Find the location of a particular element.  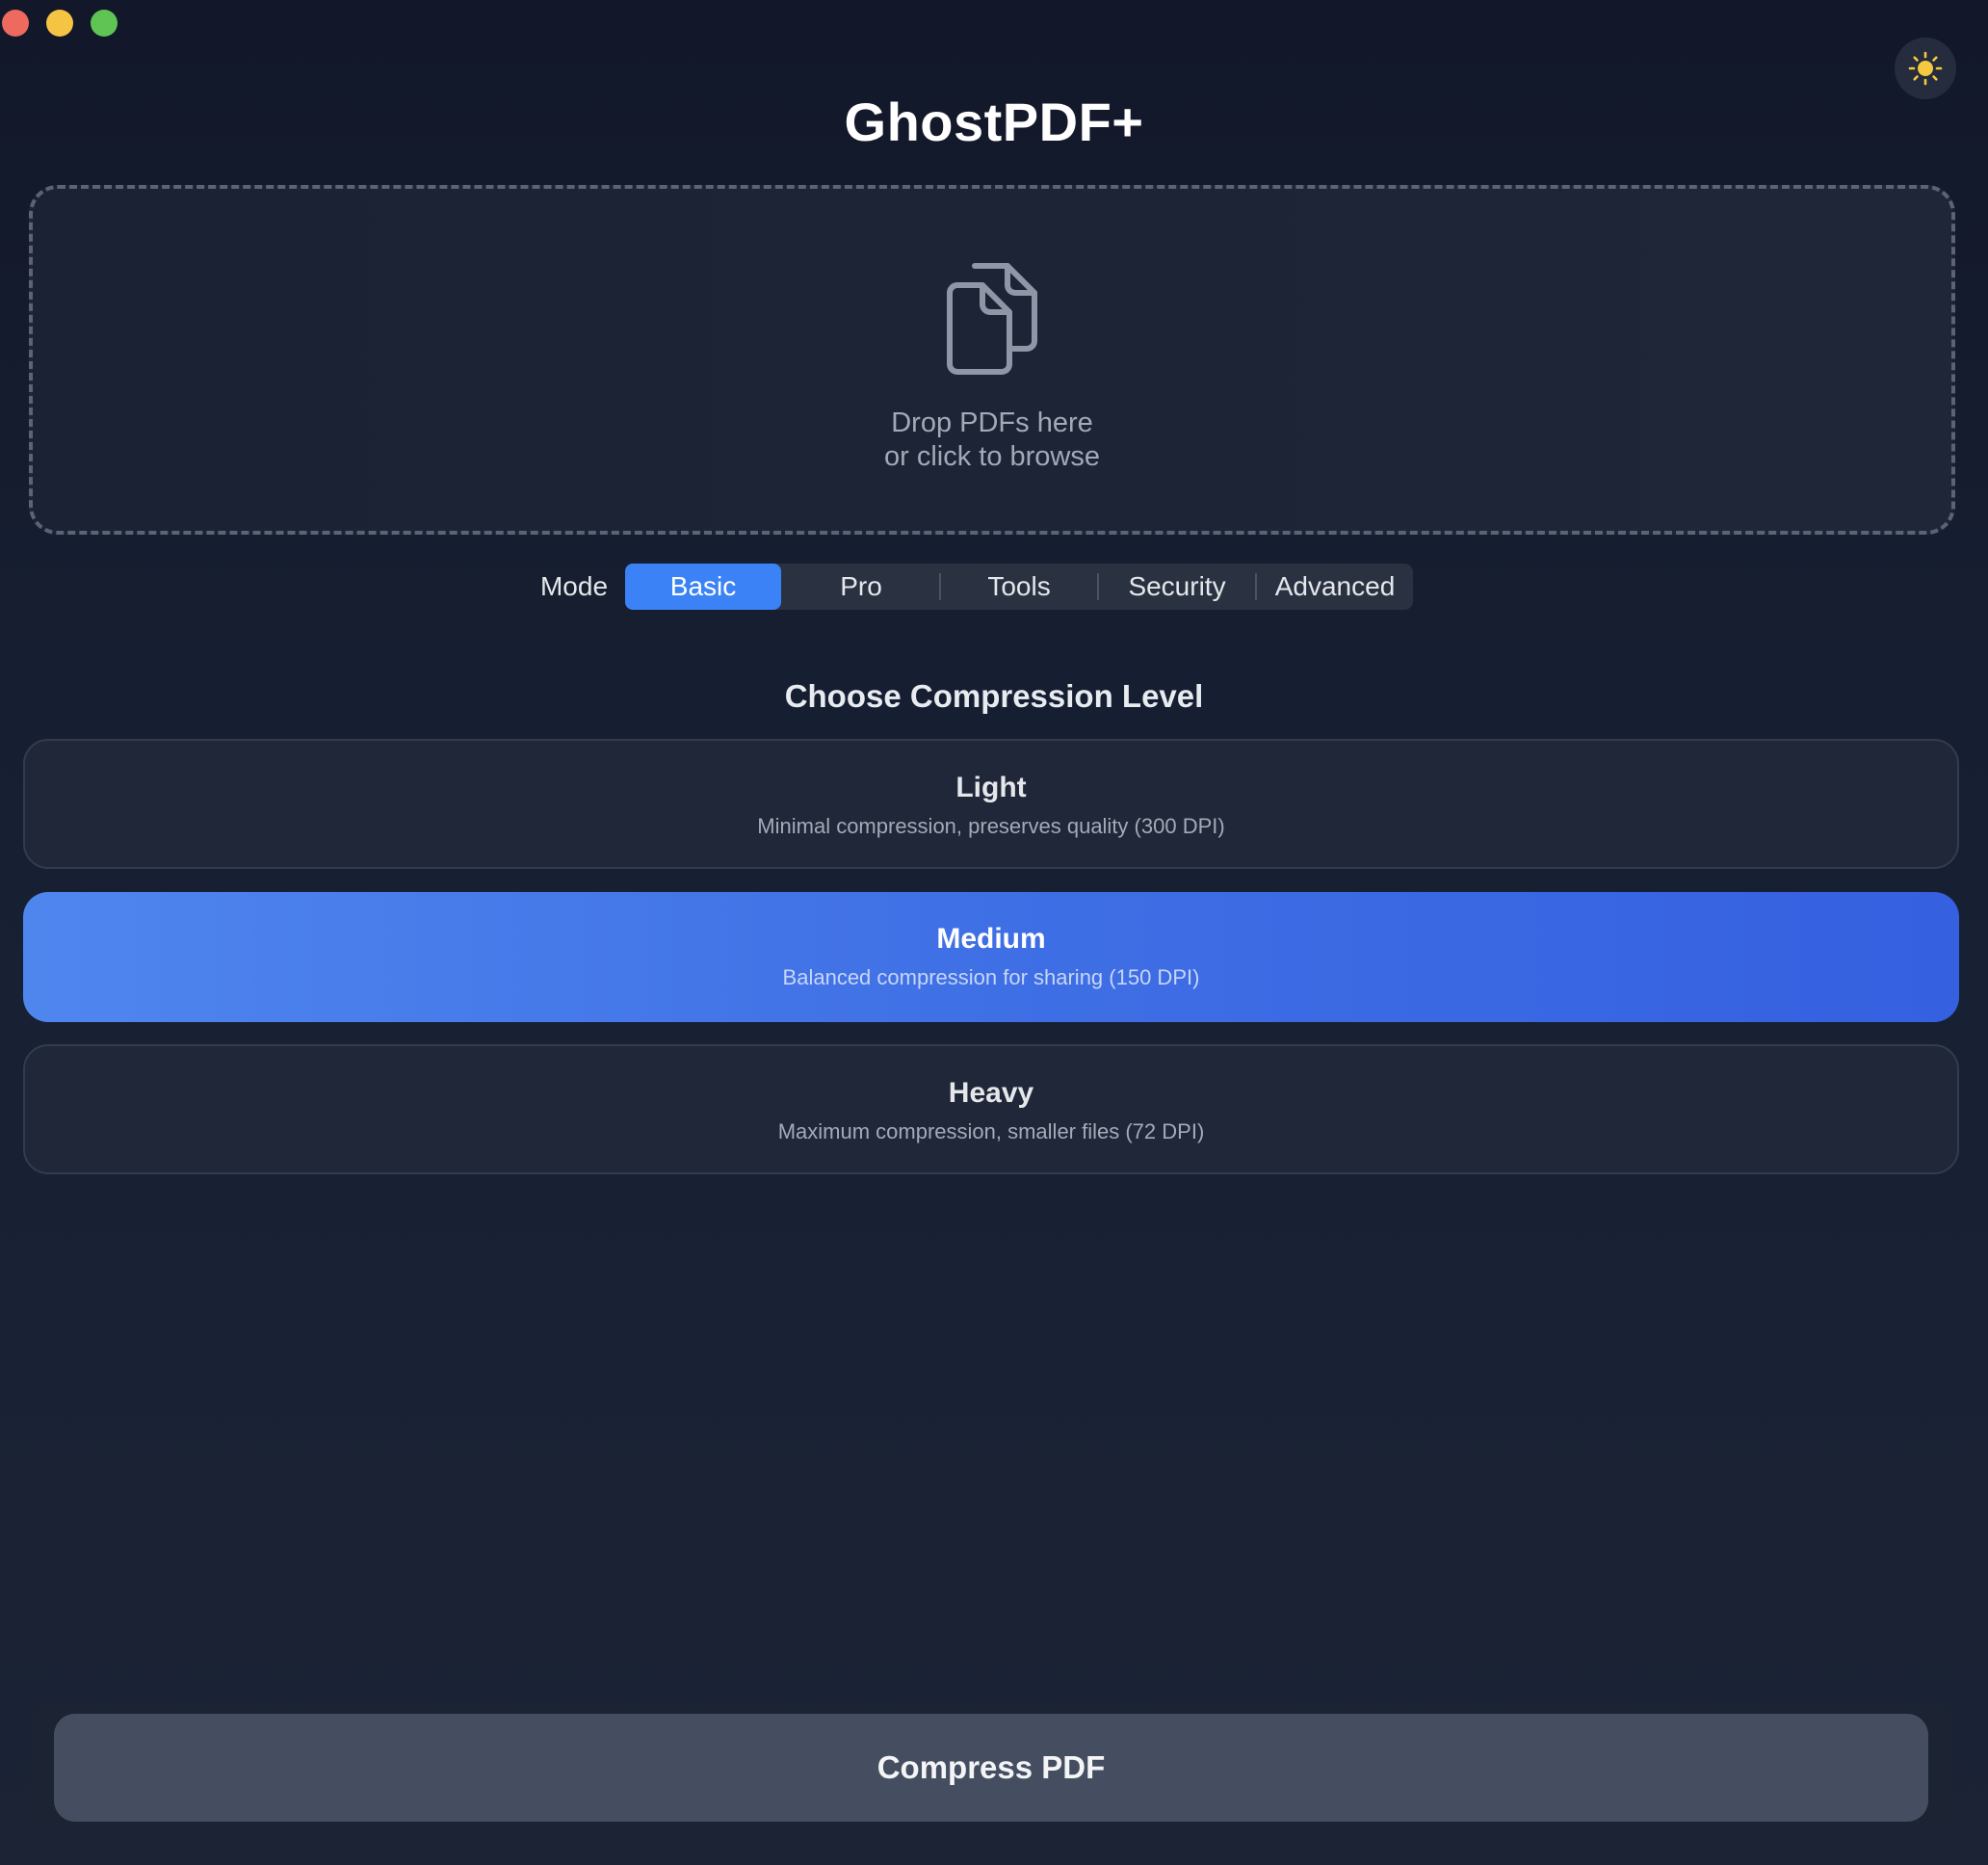

close-window-button is located at coordinates (15, 23).